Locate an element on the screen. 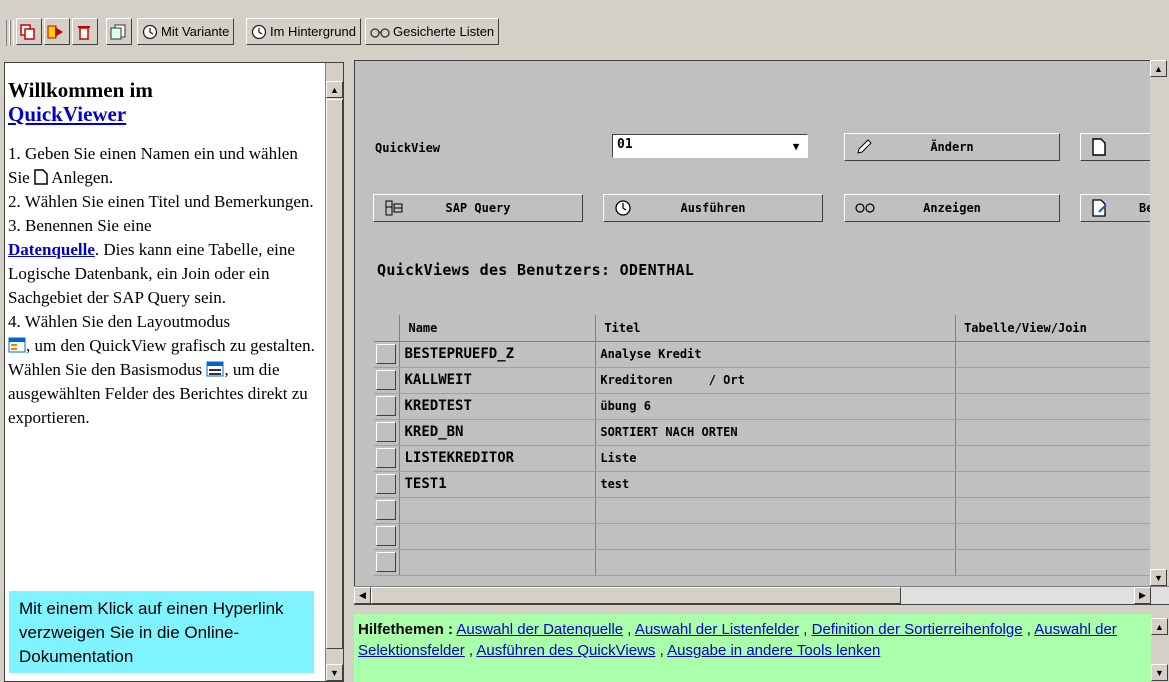  quickviewer-link: QuickViewer is located at coordinates (67, 114).